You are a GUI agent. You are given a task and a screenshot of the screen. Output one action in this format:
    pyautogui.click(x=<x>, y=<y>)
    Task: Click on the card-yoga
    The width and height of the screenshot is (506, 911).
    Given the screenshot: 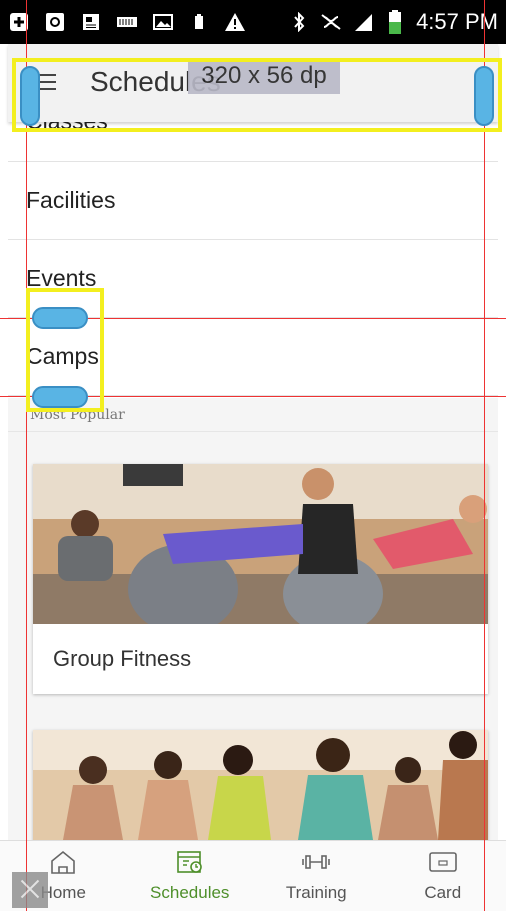 What is the action you would take?
    pyautogui.click(x=260, y=785)
    